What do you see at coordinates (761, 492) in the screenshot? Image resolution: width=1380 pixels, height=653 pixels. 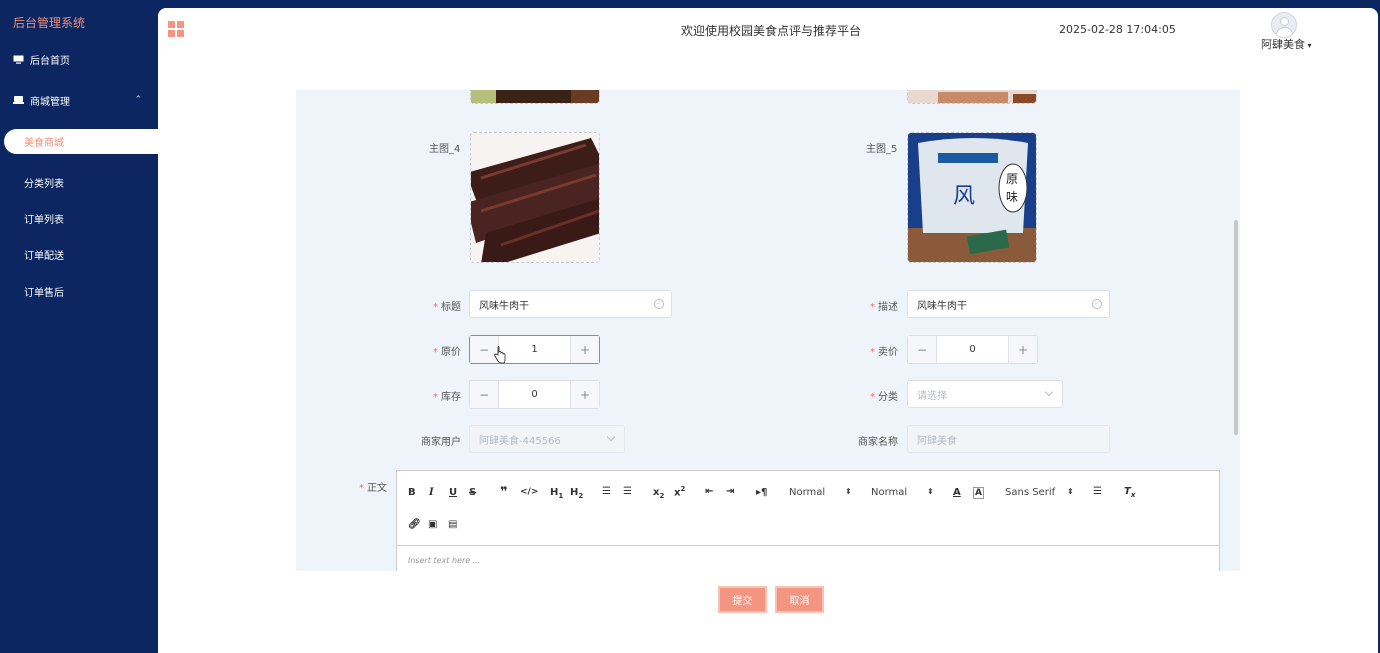 I see `text-direction-icon: ▸¶` at bounding box center [761, 492].